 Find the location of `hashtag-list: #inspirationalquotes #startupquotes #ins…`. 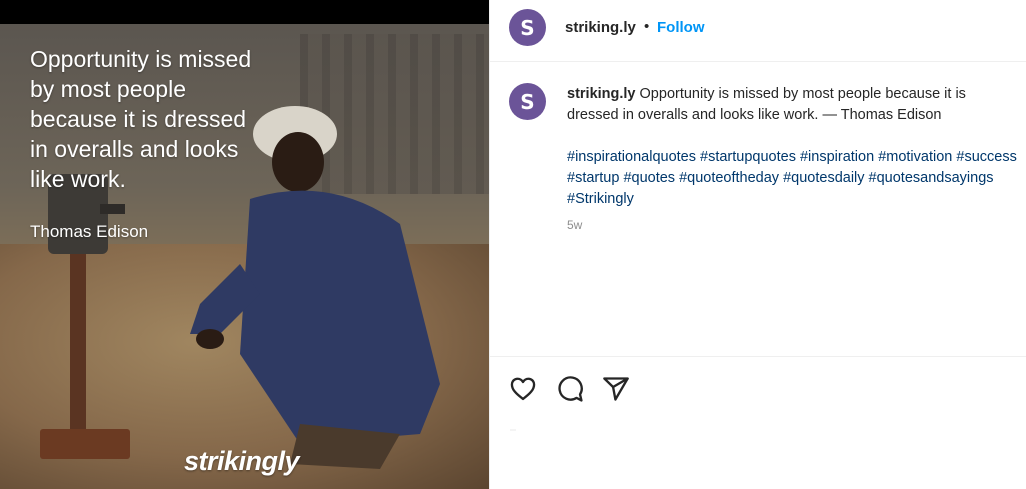

hashtag-list: #inspirationalquotes #startupquotes #ins… is located at coordinates (793, 178).